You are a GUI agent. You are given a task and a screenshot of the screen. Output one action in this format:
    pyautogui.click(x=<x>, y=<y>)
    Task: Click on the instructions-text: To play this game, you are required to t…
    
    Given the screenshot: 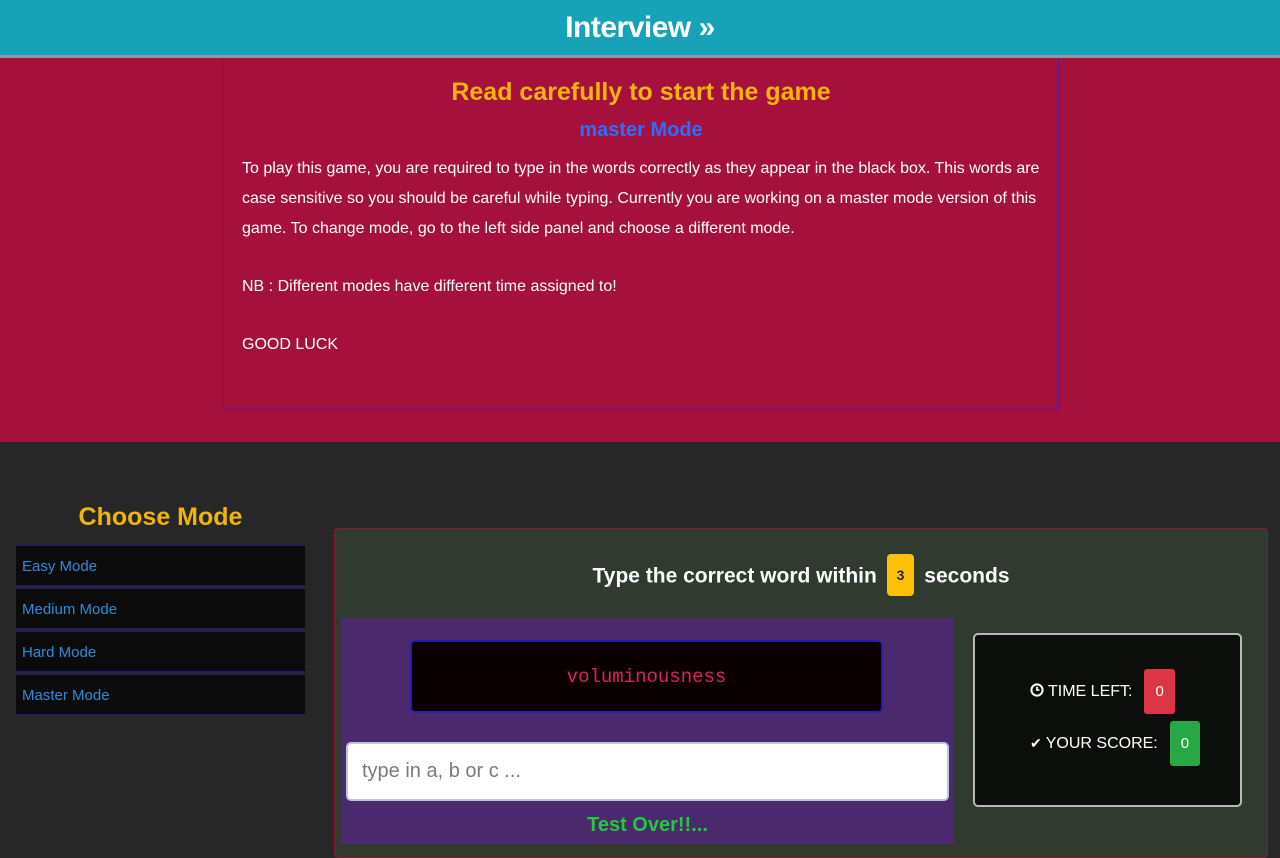 What is the action you would take?
    pyautogui.click(x=641, y=257)
    